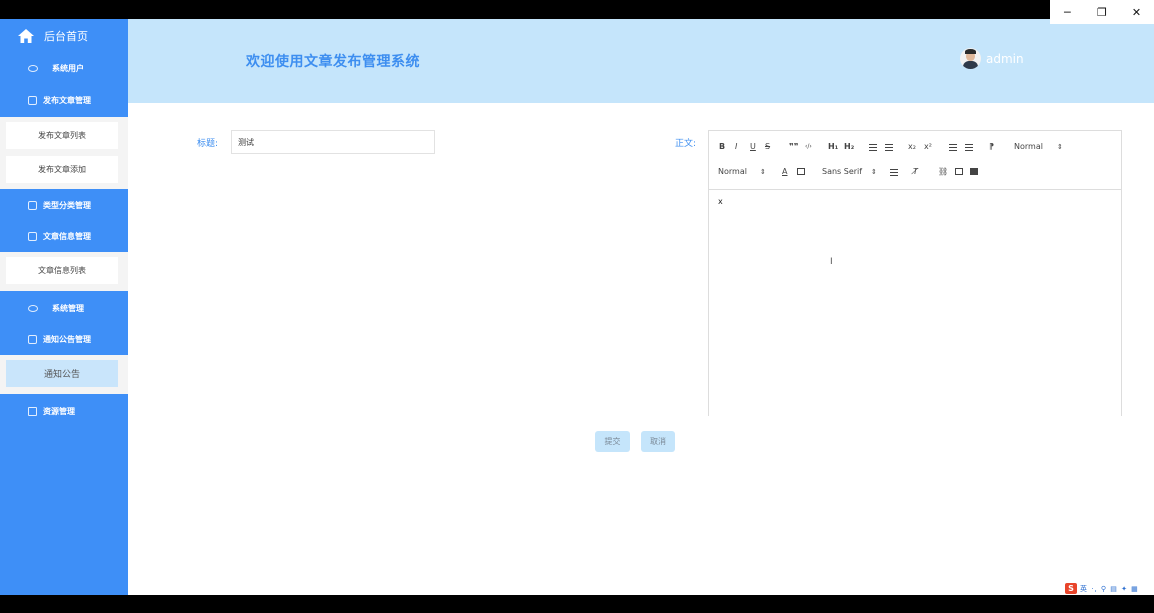 This screenshot has width=1154, height=613. What do you see at coordinates (67, 236) in the screenshot?
I see `sidebar-group-label: 文章信息管理` at bounding box center [67, 236].